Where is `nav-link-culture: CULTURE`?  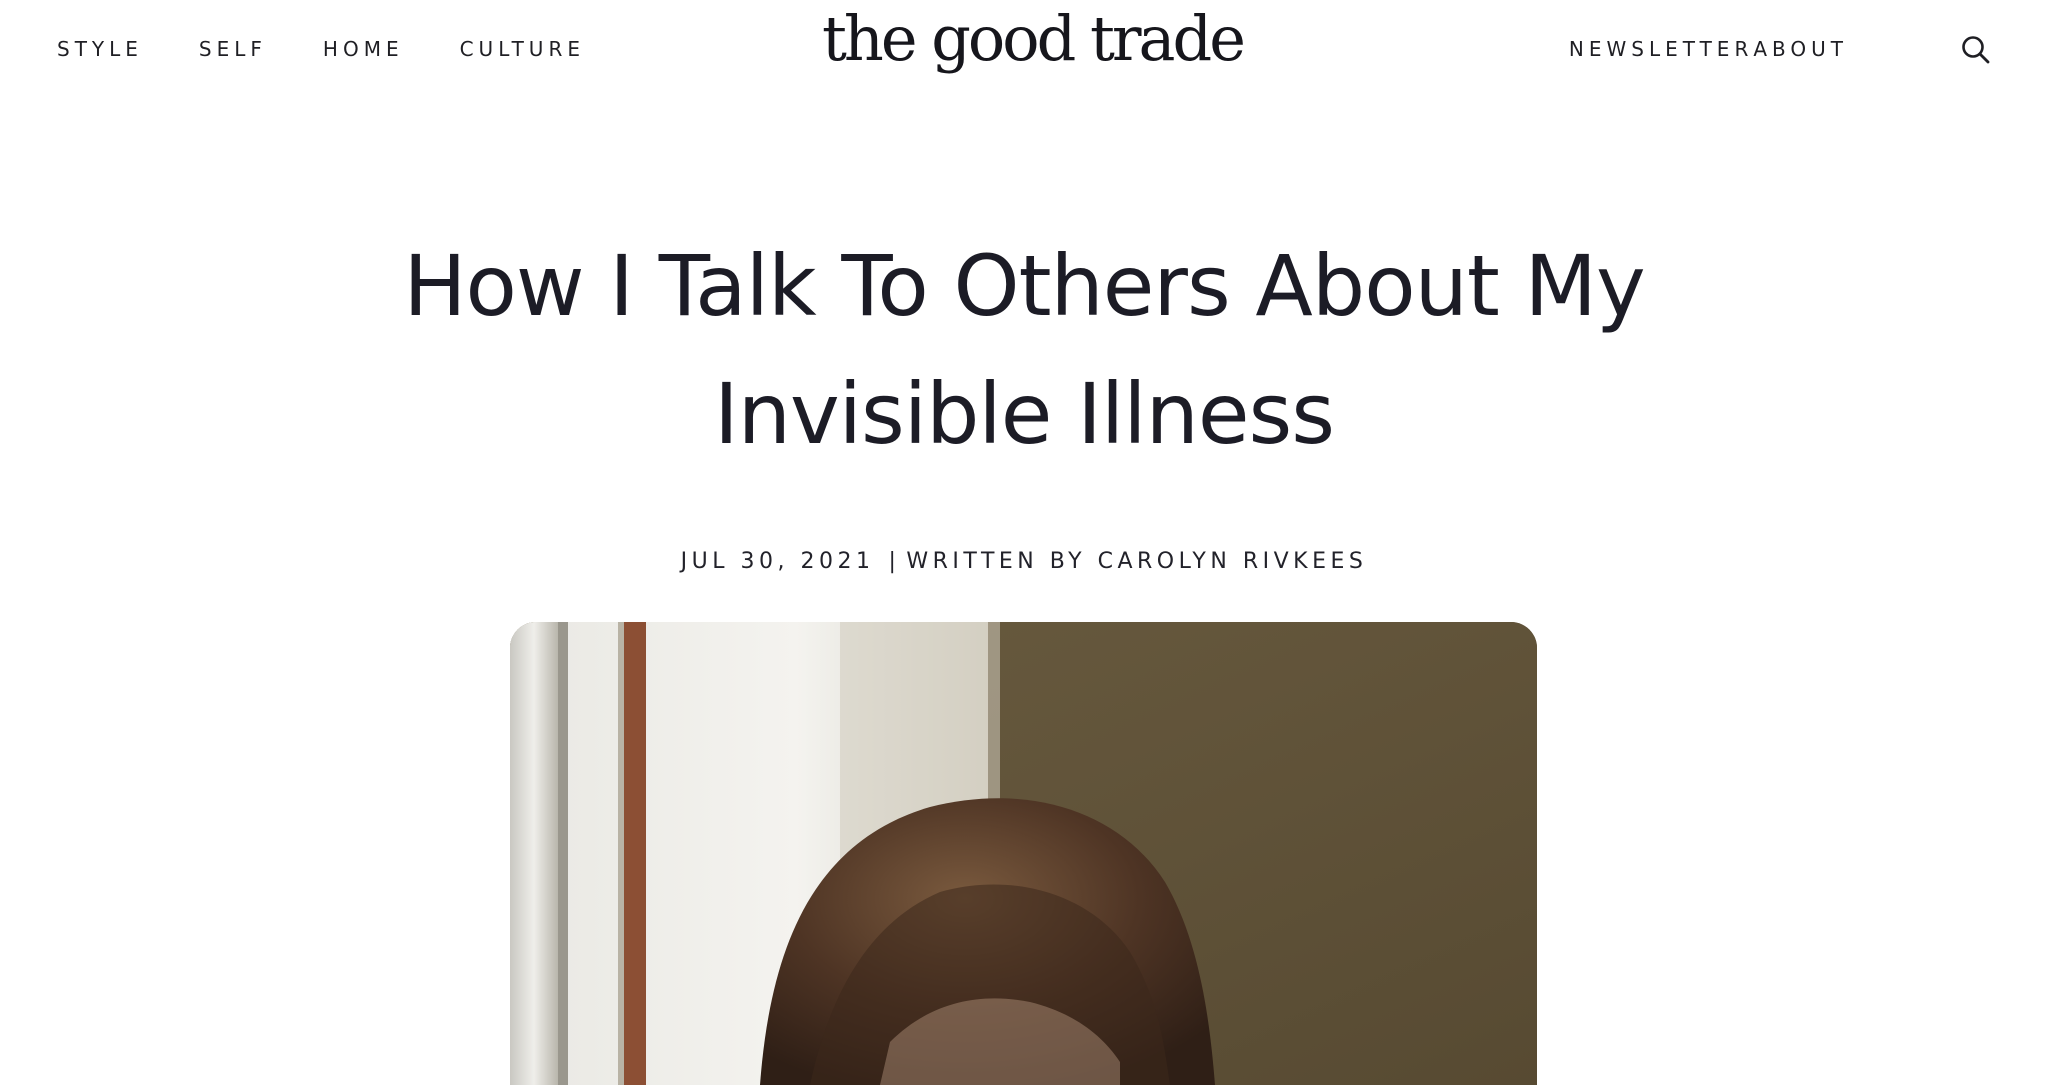 nav-link-culture: CULTURE is located at coordinates (522, 49).